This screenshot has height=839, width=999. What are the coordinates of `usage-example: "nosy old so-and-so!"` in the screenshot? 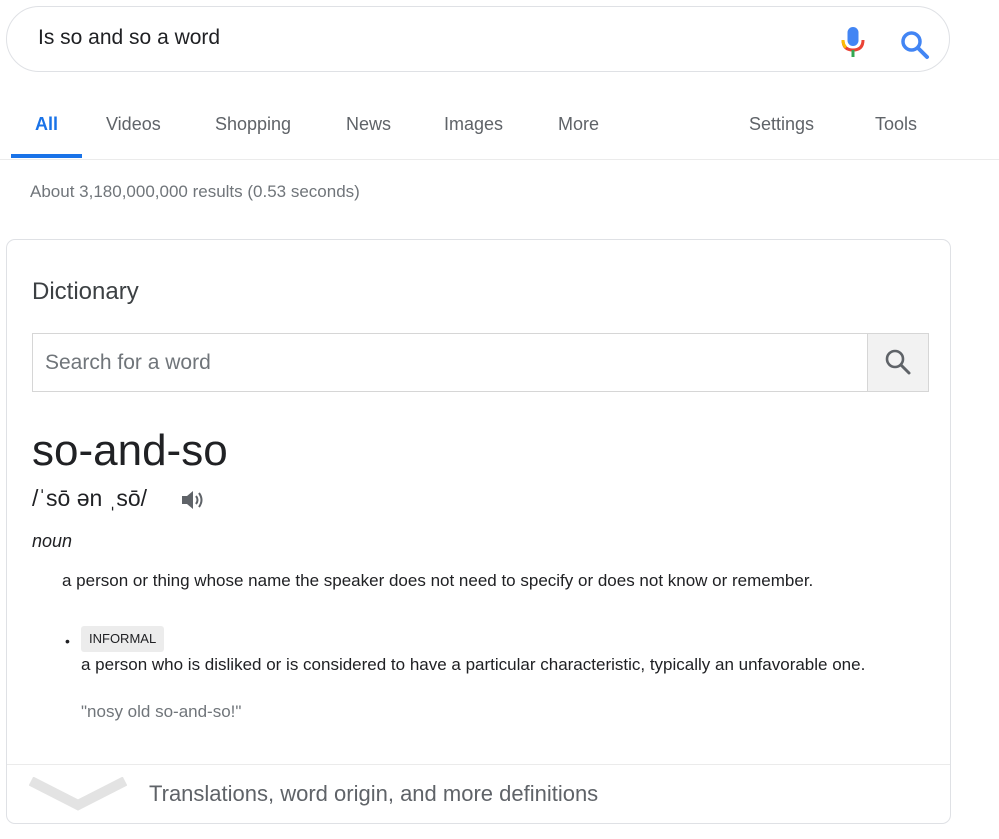 It's located at (161, 711).